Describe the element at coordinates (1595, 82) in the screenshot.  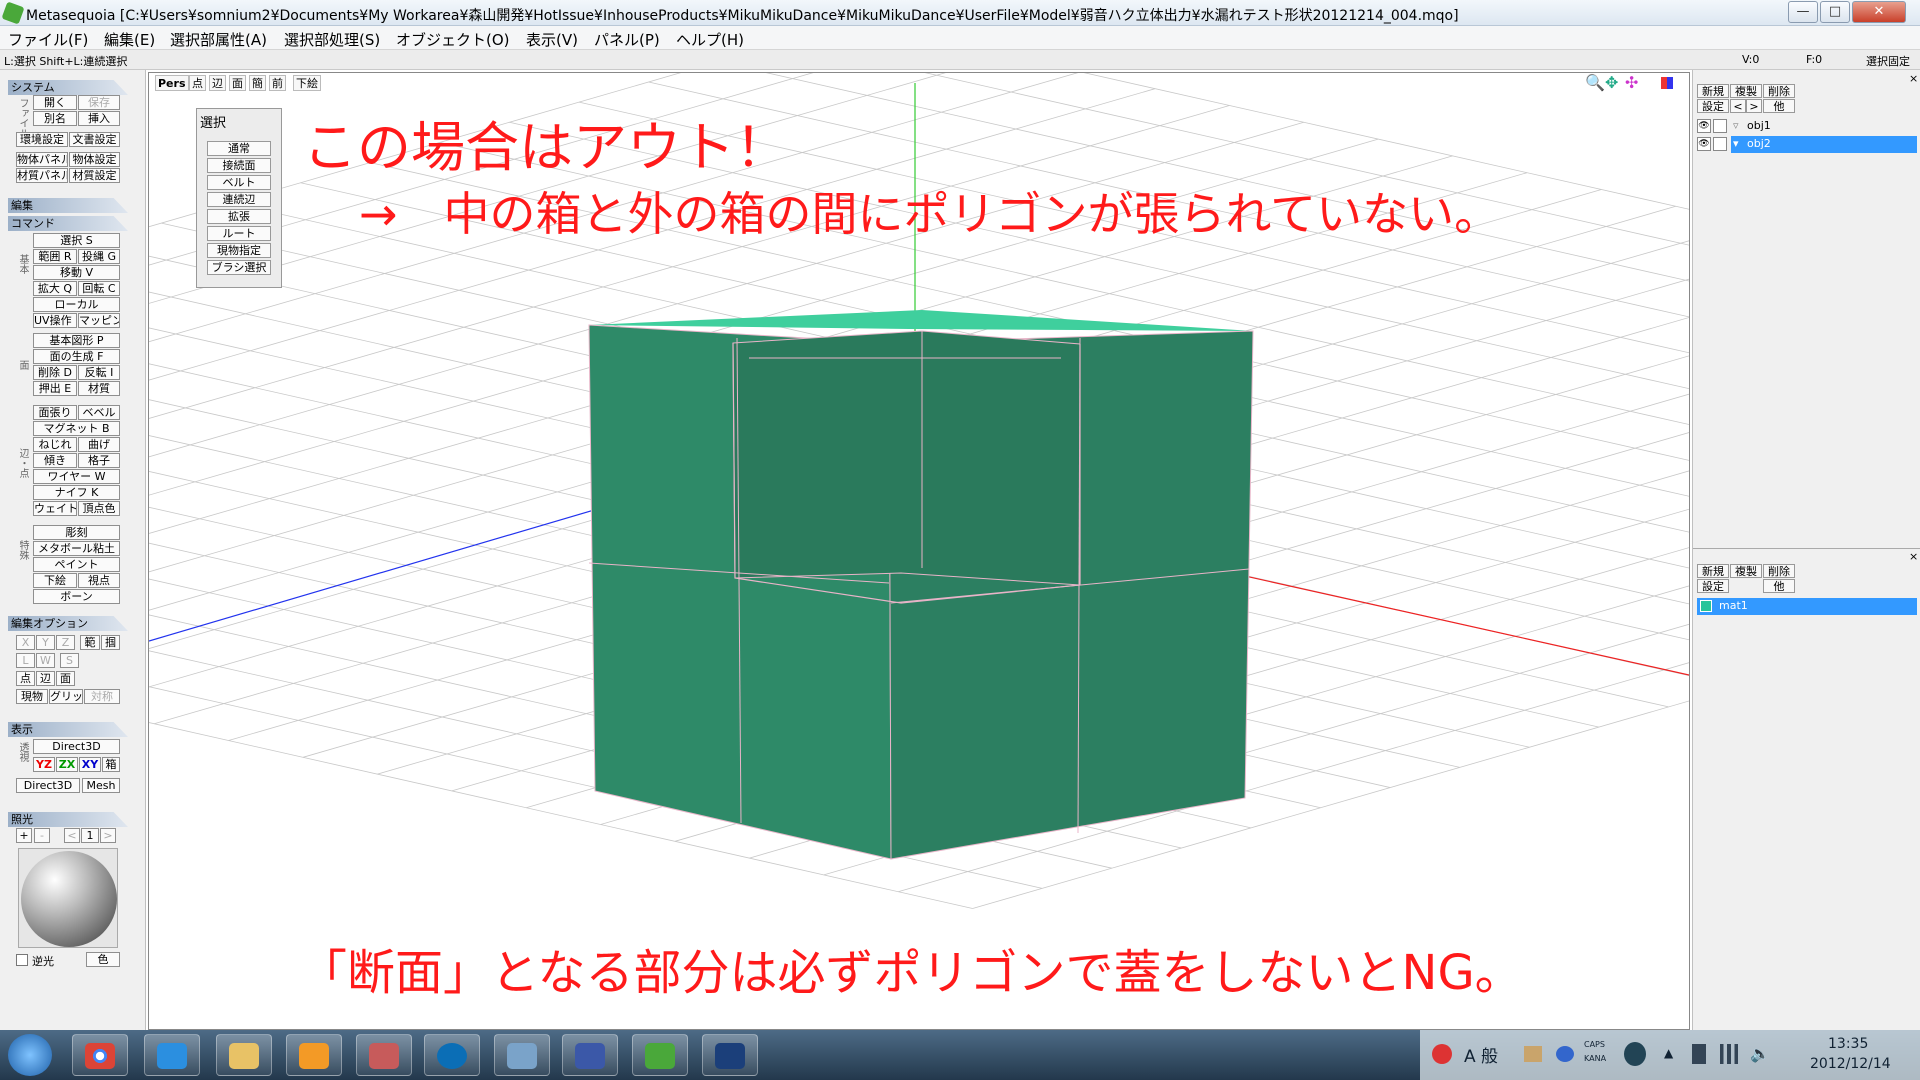
I see `zoom-icon: 🔍` at that location.